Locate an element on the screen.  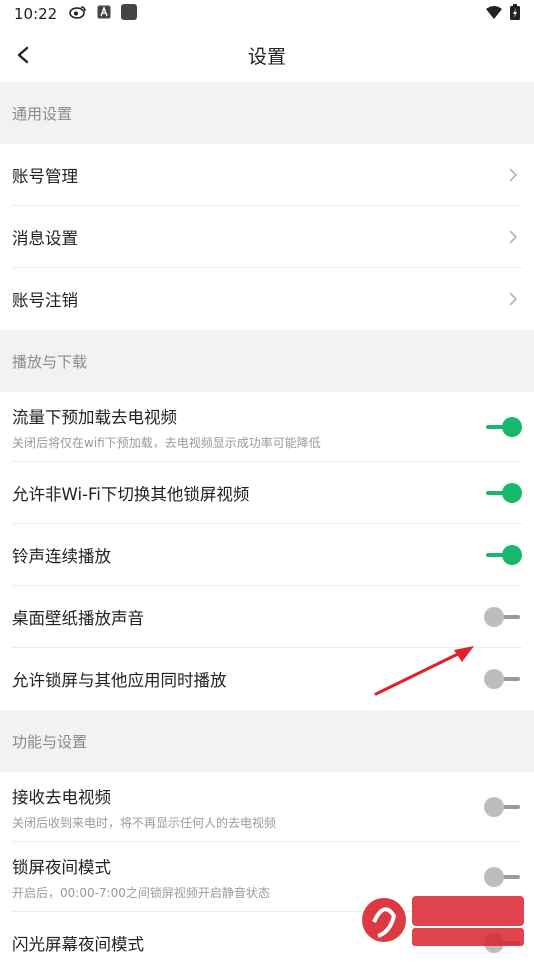
page-title: 设置 is located at coordinates (266, 56).